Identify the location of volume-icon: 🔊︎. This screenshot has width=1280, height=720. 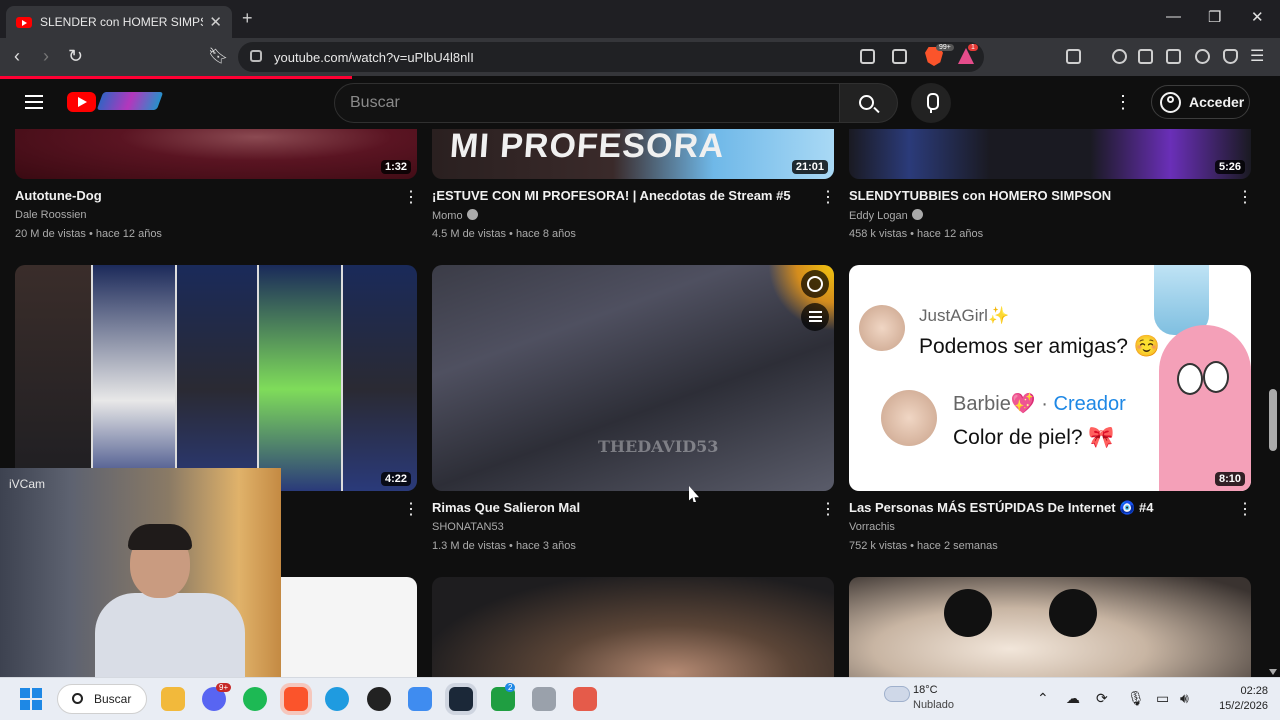
(1184, 698).